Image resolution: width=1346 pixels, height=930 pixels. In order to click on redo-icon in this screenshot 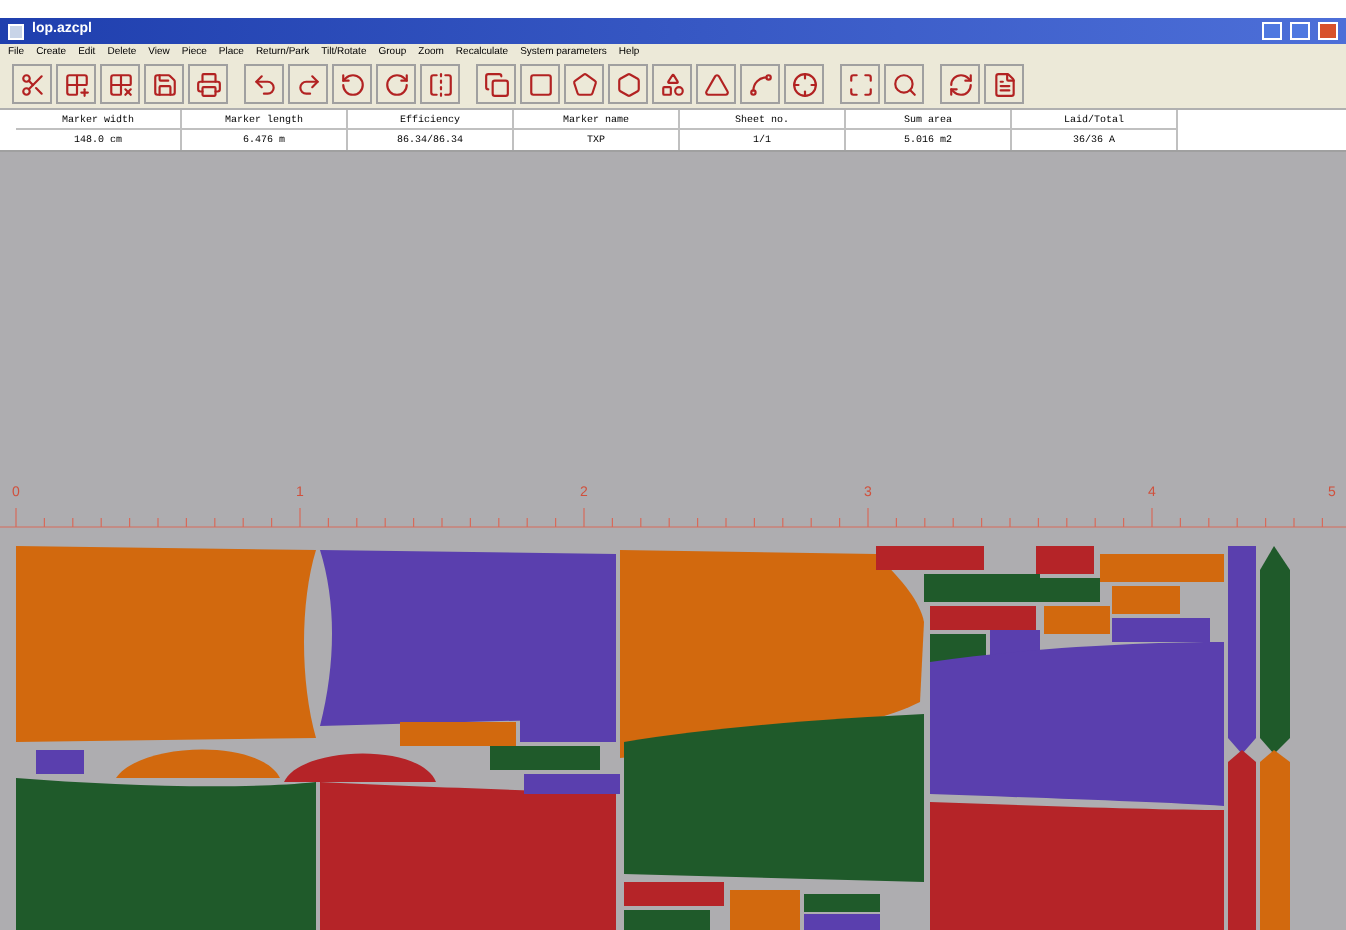, I will do `click(308, 84)`.